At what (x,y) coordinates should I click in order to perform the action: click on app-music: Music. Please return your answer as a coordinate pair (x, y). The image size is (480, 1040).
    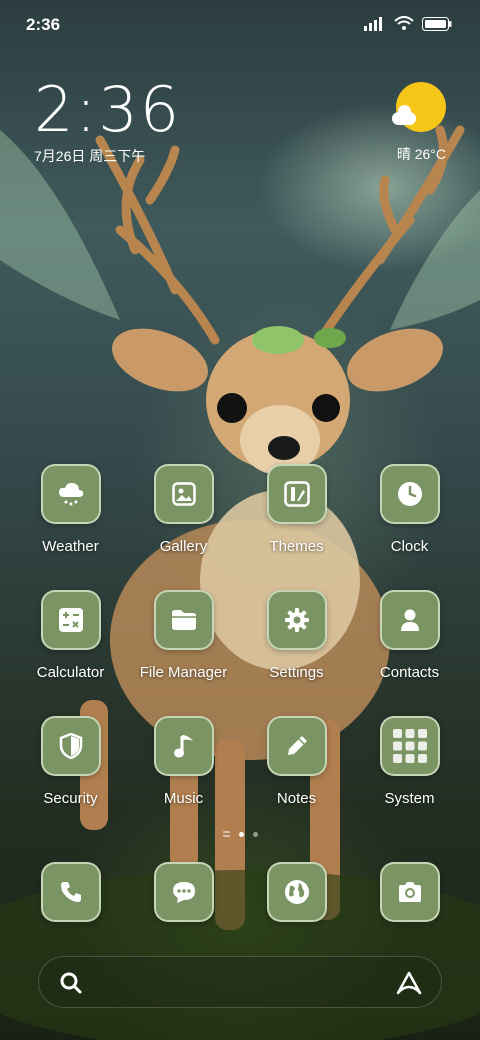
    Looking at the image, I should click on (183, 761).